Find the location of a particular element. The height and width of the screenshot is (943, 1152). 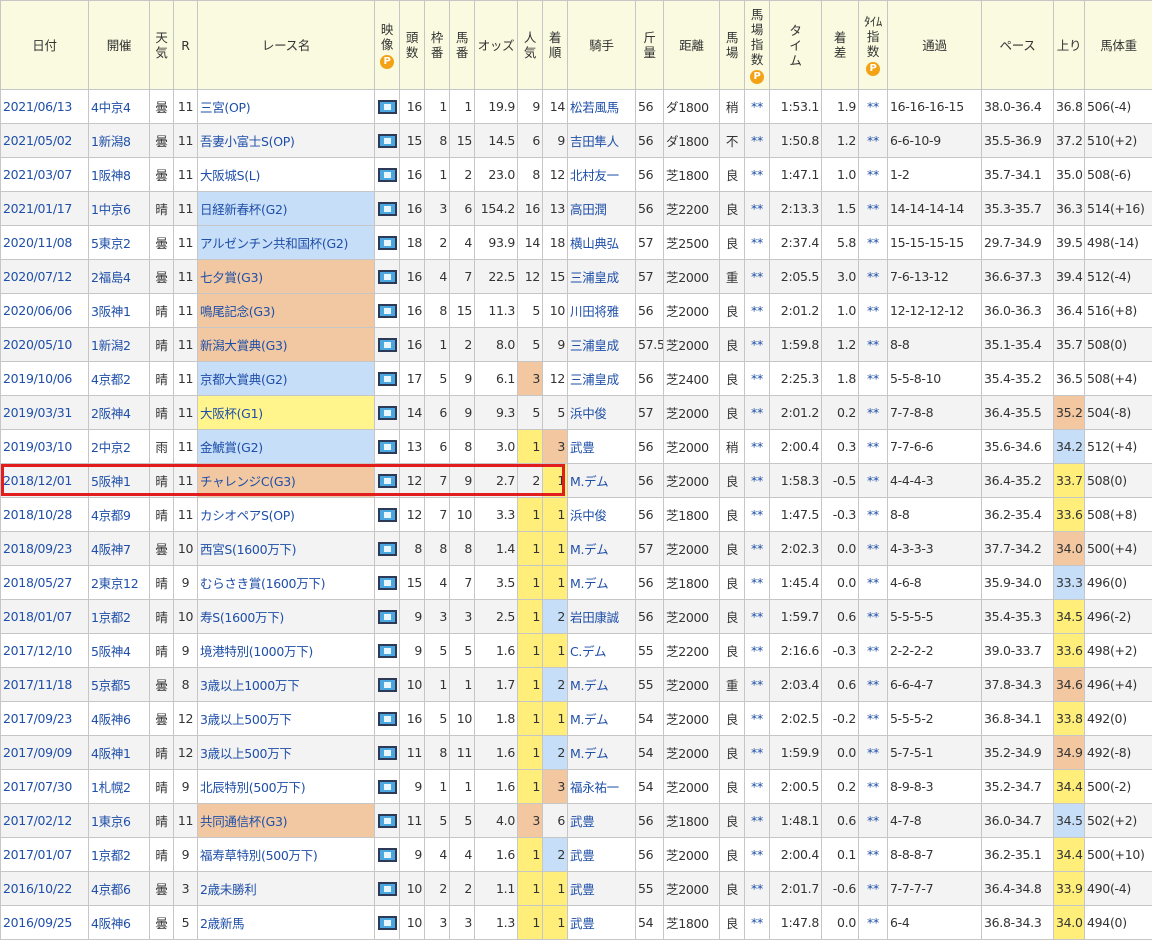

cell-jockey: 松若風馬 is located at coordinates (601, 106).